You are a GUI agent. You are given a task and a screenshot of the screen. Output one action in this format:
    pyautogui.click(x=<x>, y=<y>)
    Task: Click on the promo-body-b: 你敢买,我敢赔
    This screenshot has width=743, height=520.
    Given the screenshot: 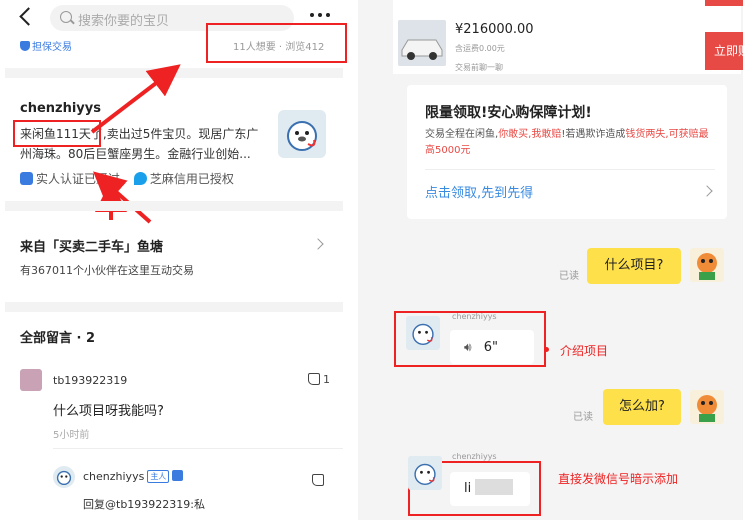 What is the action you would take?
    pyautogui.click(x=530, y=134)
    